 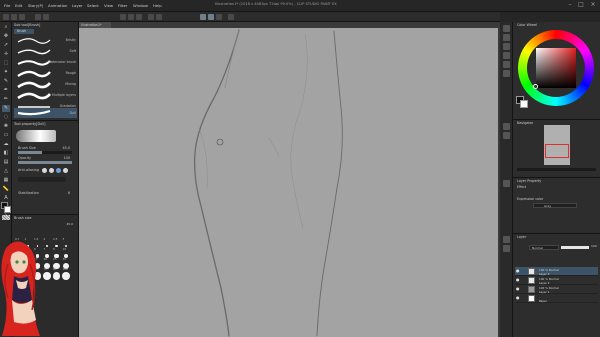 I want to click on close-icon: ×, so click(x=593, y=5).